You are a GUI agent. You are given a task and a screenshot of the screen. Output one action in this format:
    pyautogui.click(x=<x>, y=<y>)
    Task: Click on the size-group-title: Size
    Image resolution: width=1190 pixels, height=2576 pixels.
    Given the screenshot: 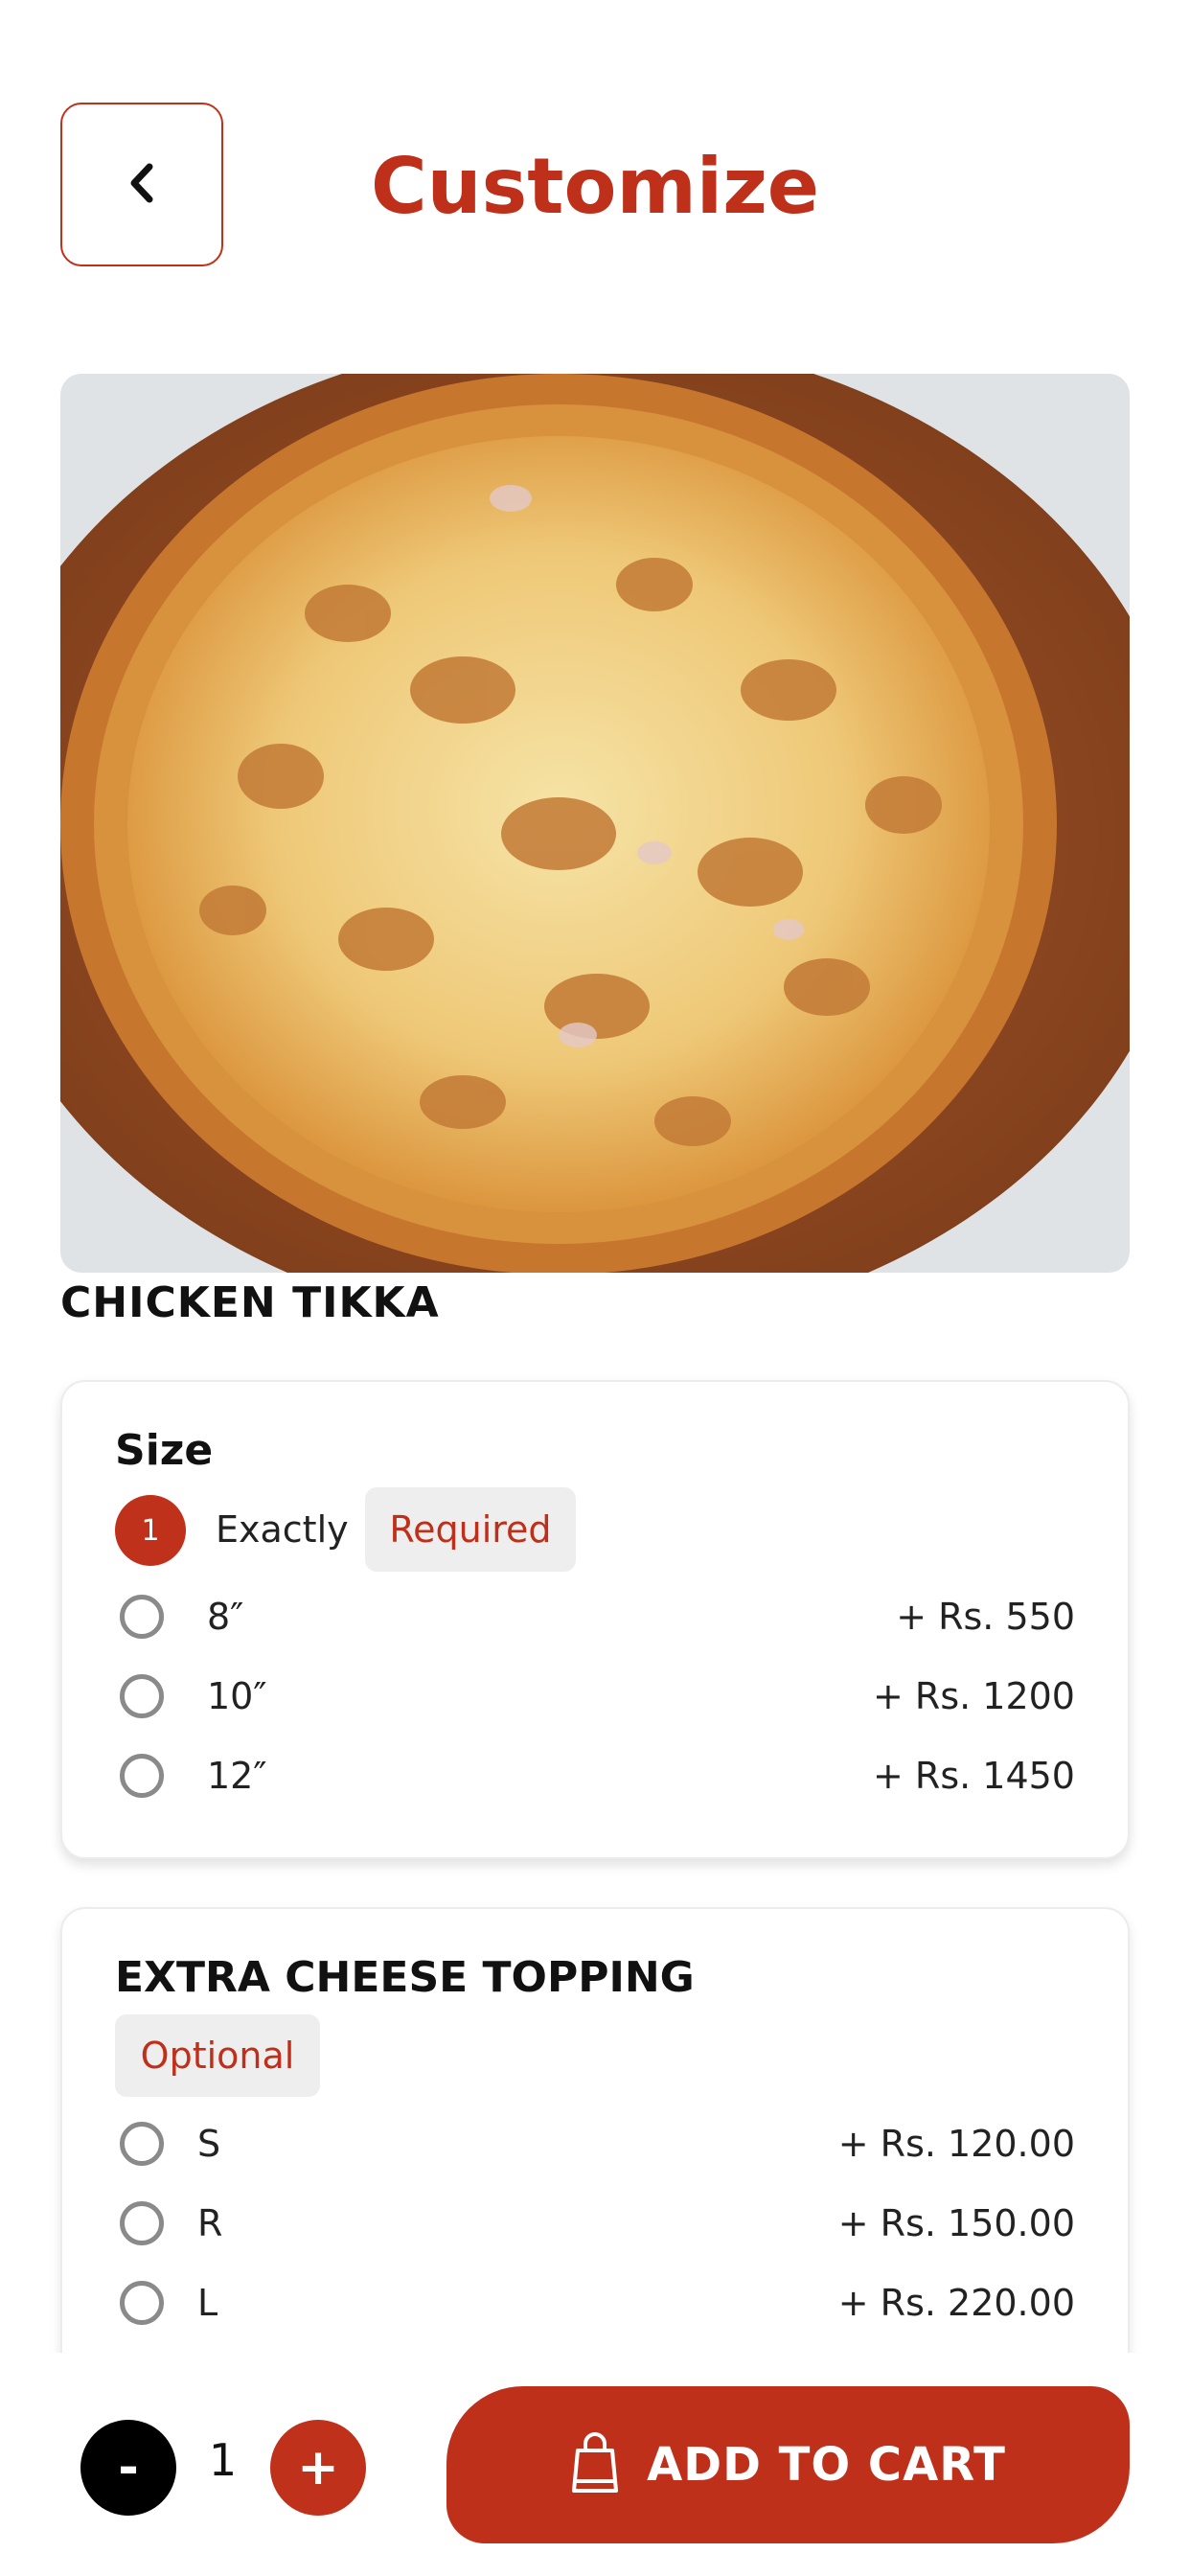 What is the action you would take?
    pyautogui.click(x=164, y=1450)
    